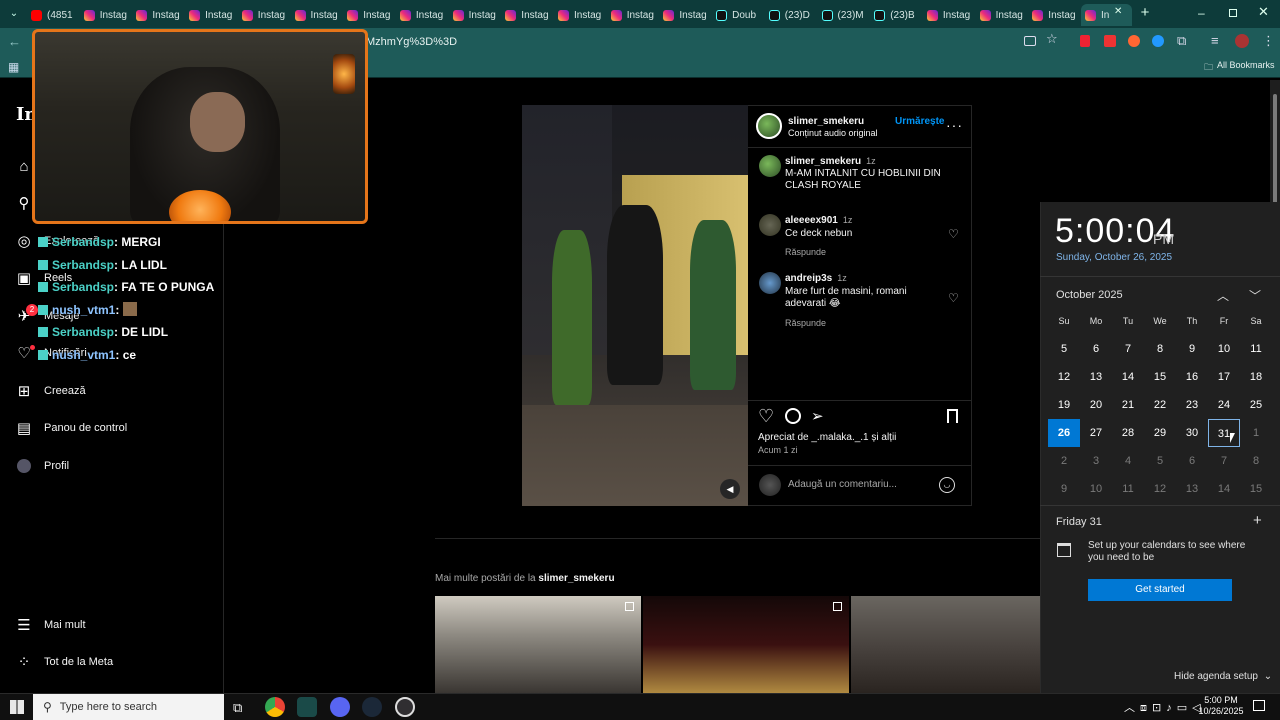  What do you see at coordinates (1224, 433) in the screenshot?
I see `calendar-day: 31` at bounding box center [1224, 433].